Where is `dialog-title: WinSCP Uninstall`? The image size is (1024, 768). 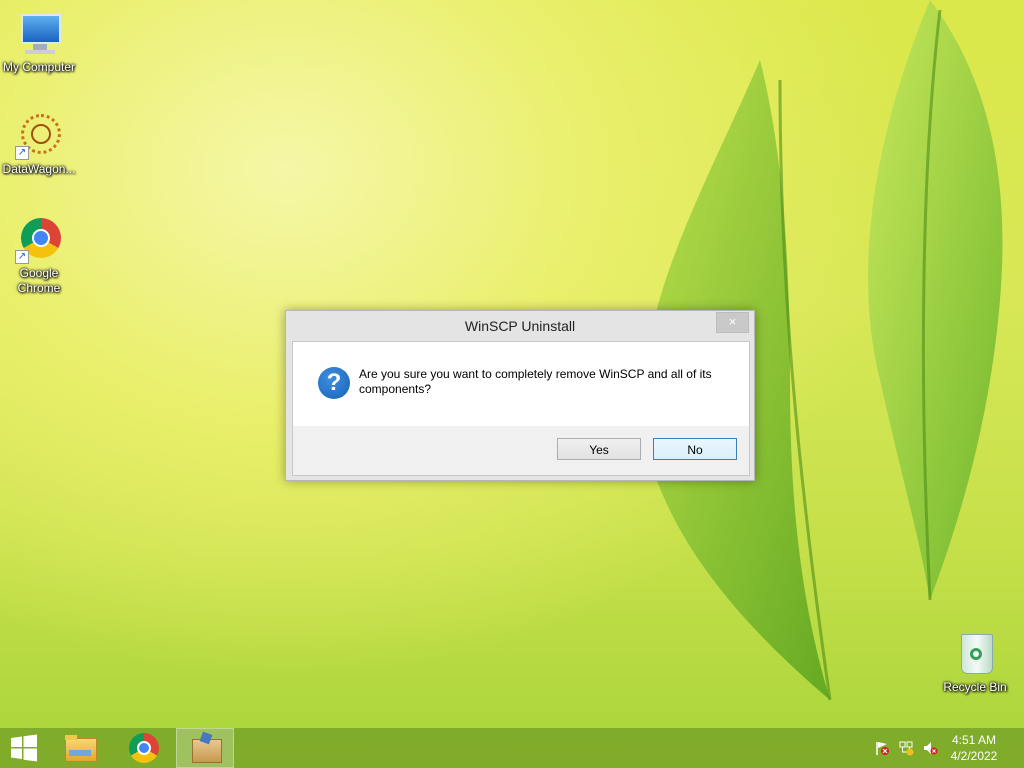
dialog-title: WinSCP Uninstall is located at coordinates (520, 326).